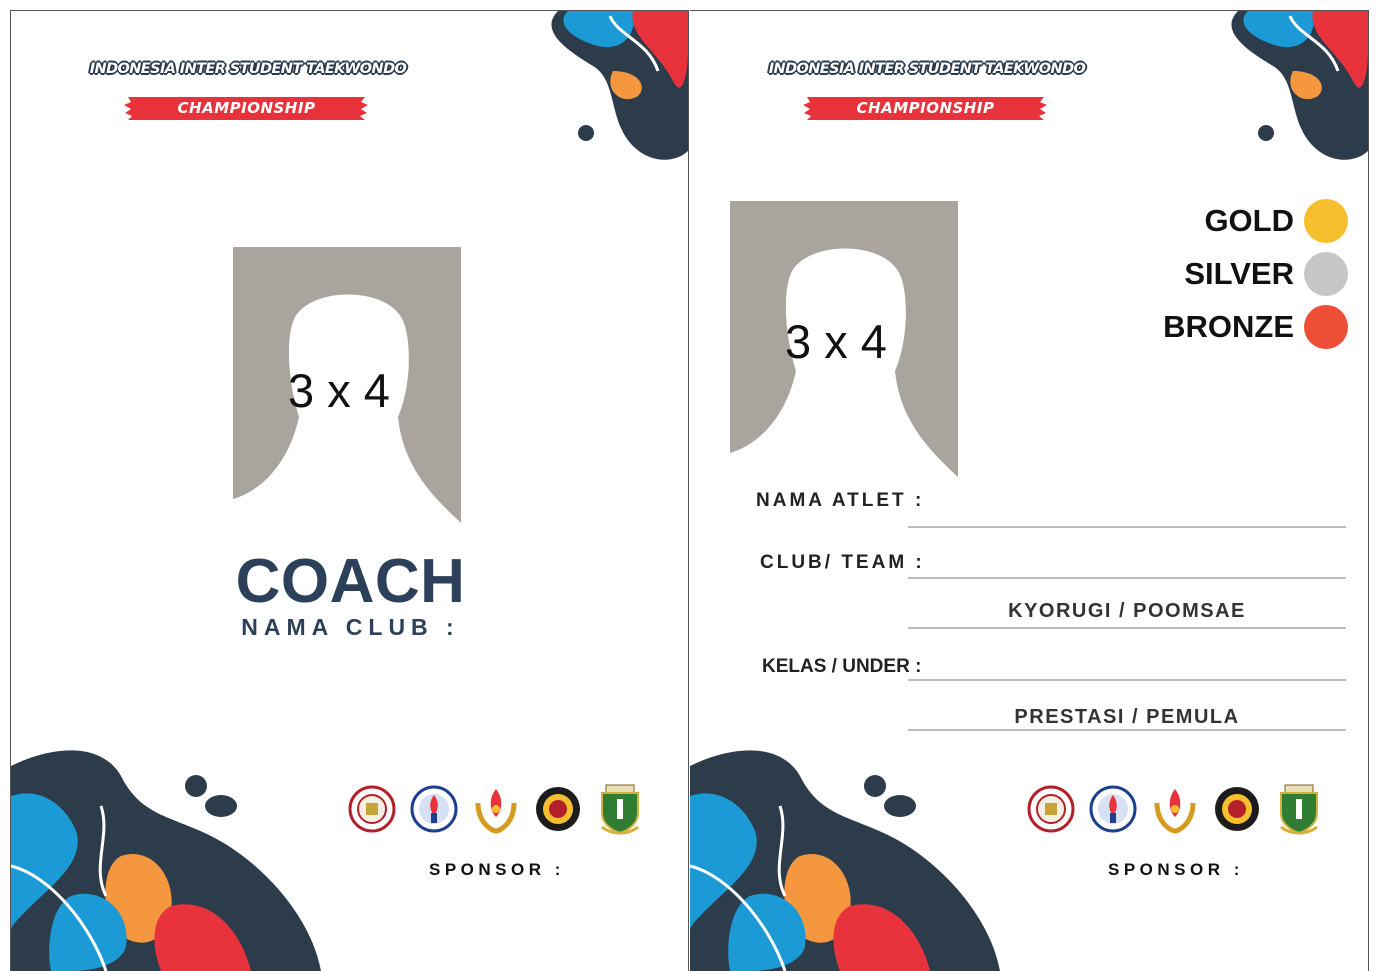  I want to click on medal-gold: GOLD, so click(1276, 221).